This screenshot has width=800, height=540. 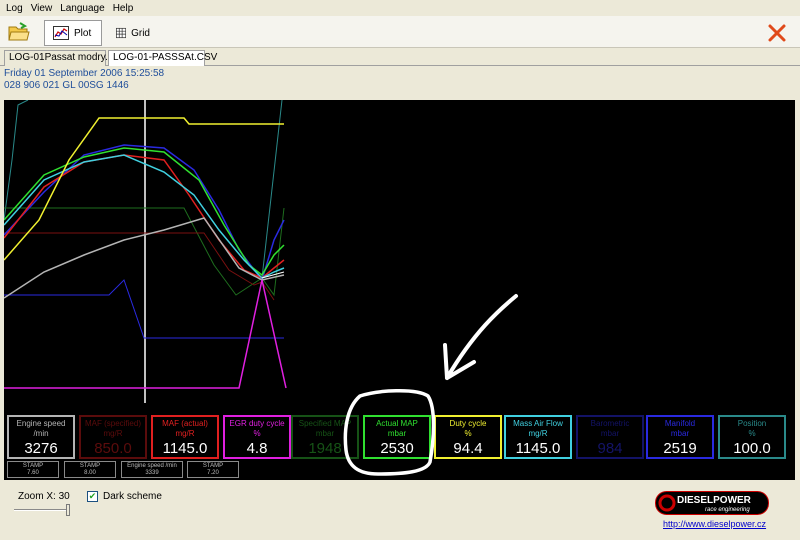 I want to click on gauge-duty-cycle: Duty cycle % 94.4, so click(x=468, y=437).